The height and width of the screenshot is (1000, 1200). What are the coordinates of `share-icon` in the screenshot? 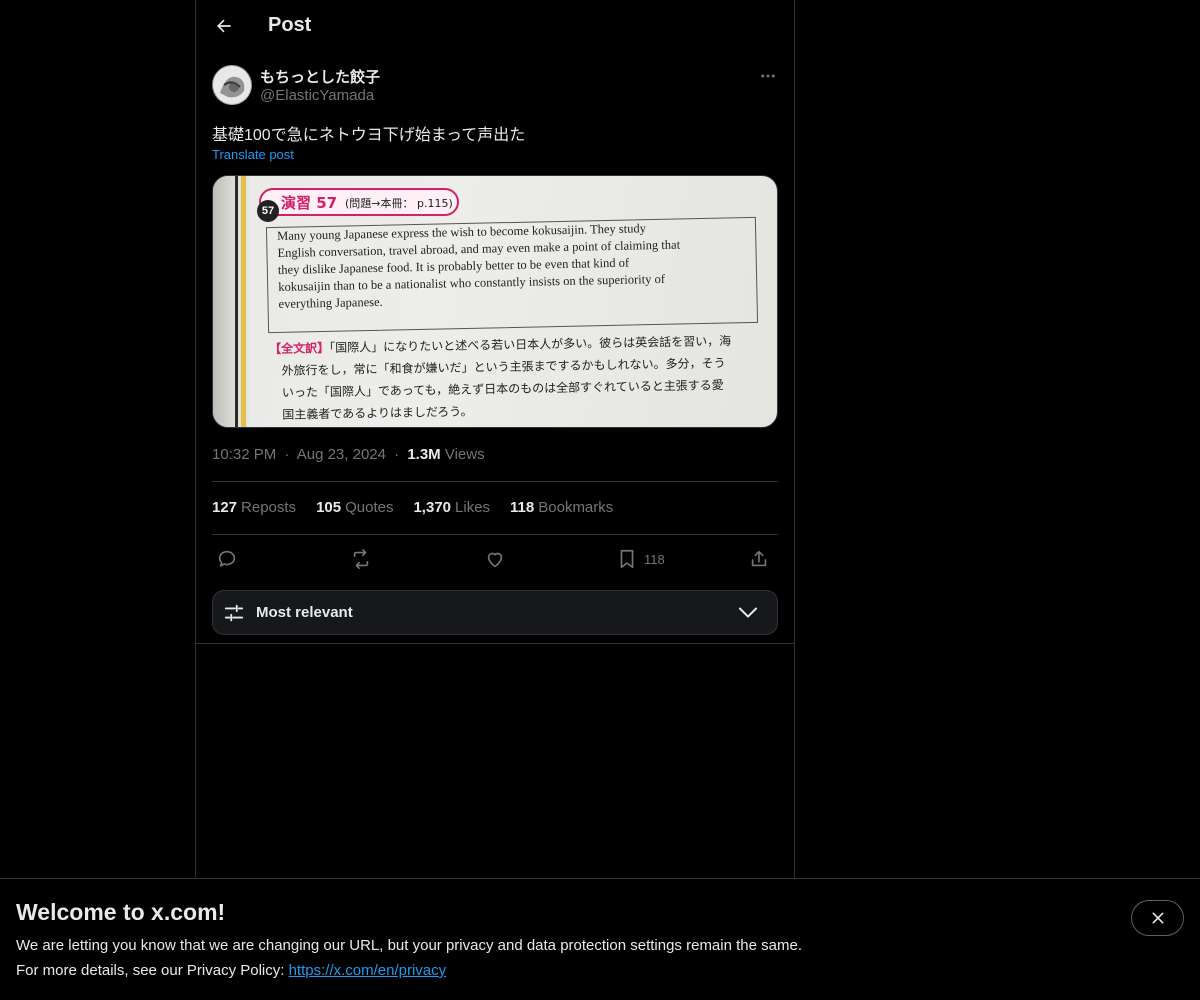 It's located at (759, 558).